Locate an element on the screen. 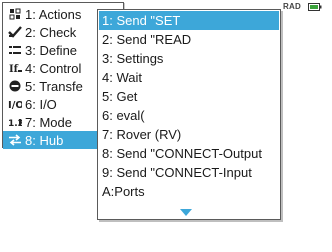 This screenshot has height=252, width=332. define-icon is located at coordinates (15, 50).